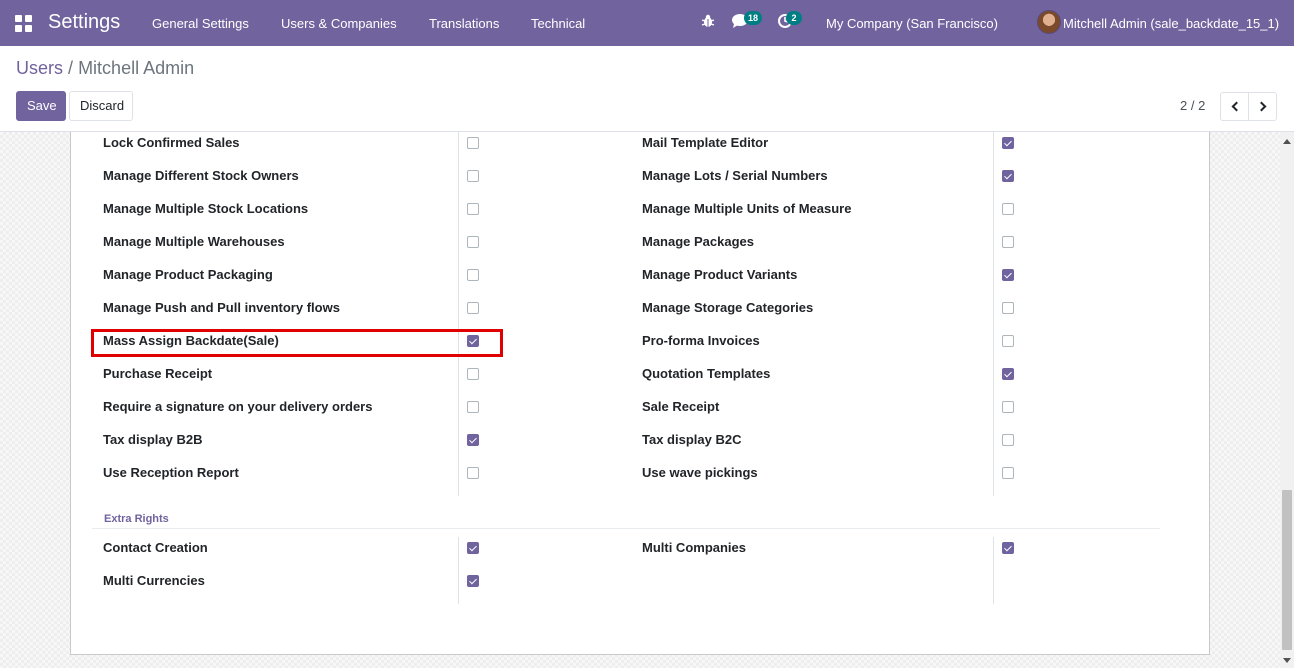 The width and height of the screenshot is (1294, 668). What do you see at coordinates (1287, 400) in the screenshot?
I see `vertical-scrollbar` at bounding box center [1287, 400].